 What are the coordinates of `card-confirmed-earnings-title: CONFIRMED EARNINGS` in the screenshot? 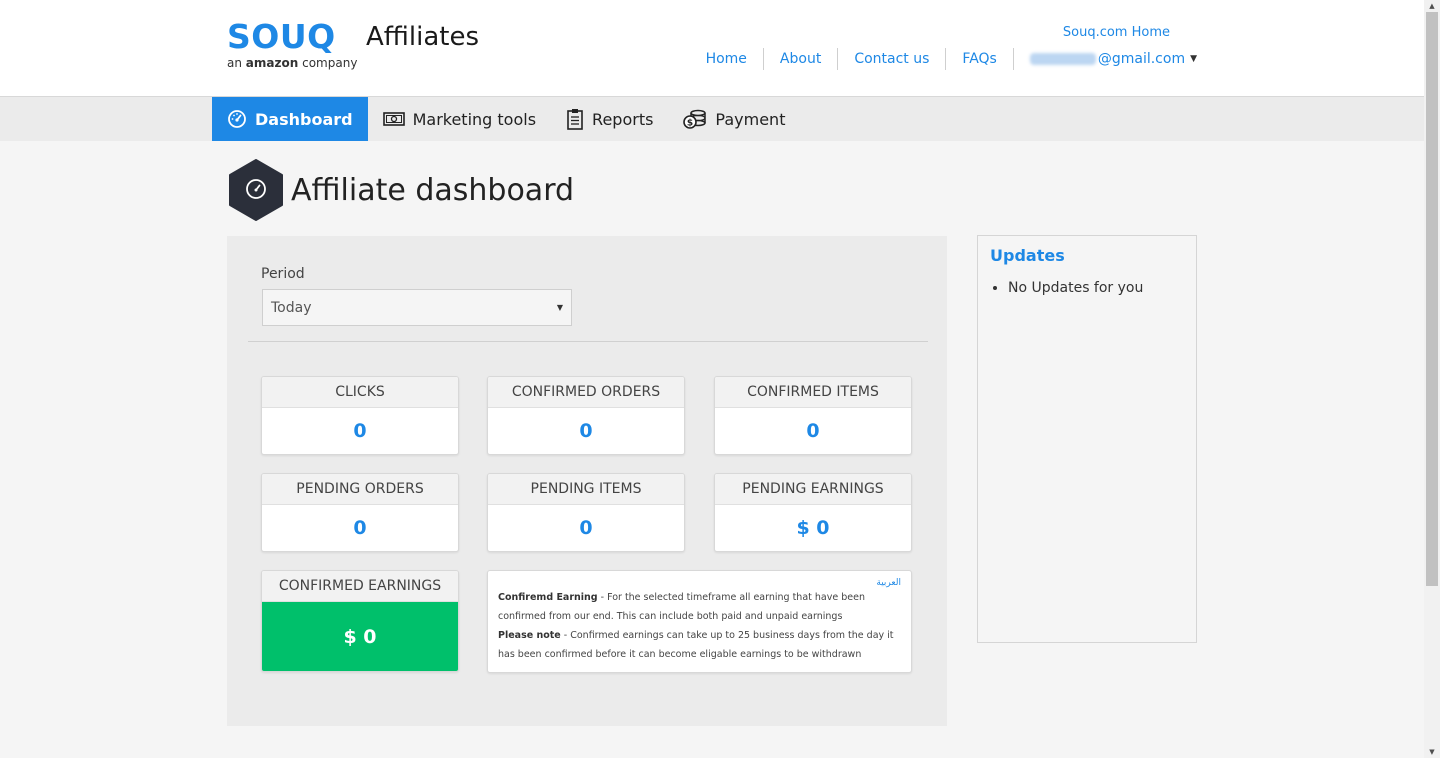 It's located at (360, 586).